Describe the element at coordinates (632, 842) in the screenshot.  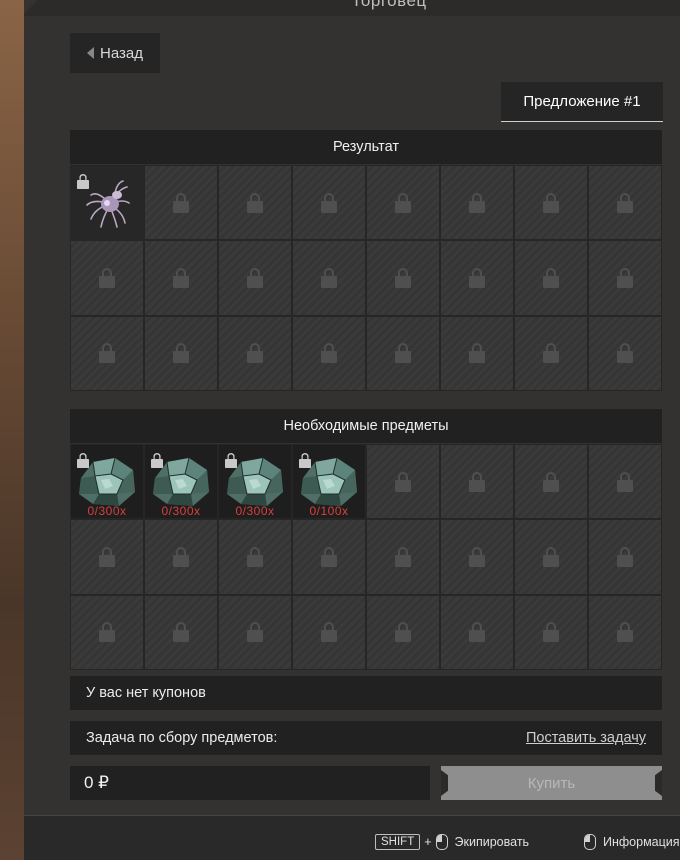
I see `info-hint: Информация` at that location.